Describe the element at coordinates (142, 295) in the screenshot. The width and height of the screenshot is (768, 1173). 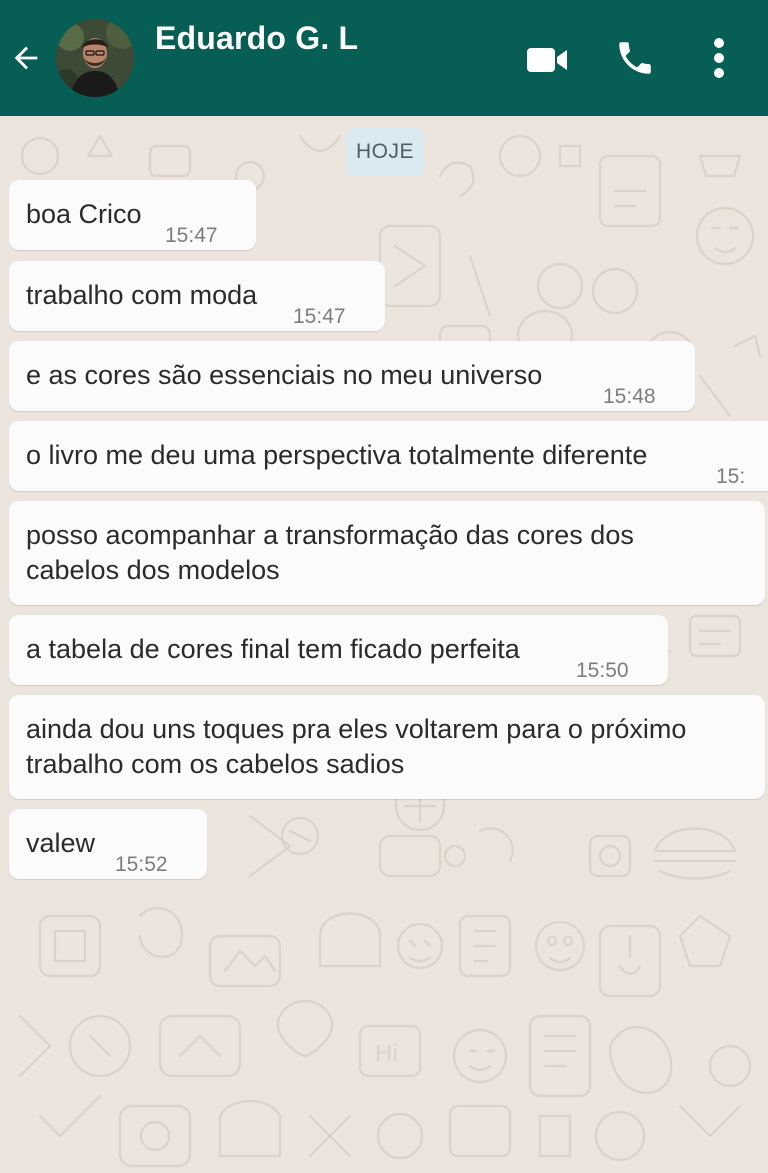
I see `message-text: trabalho com moda` at that location.